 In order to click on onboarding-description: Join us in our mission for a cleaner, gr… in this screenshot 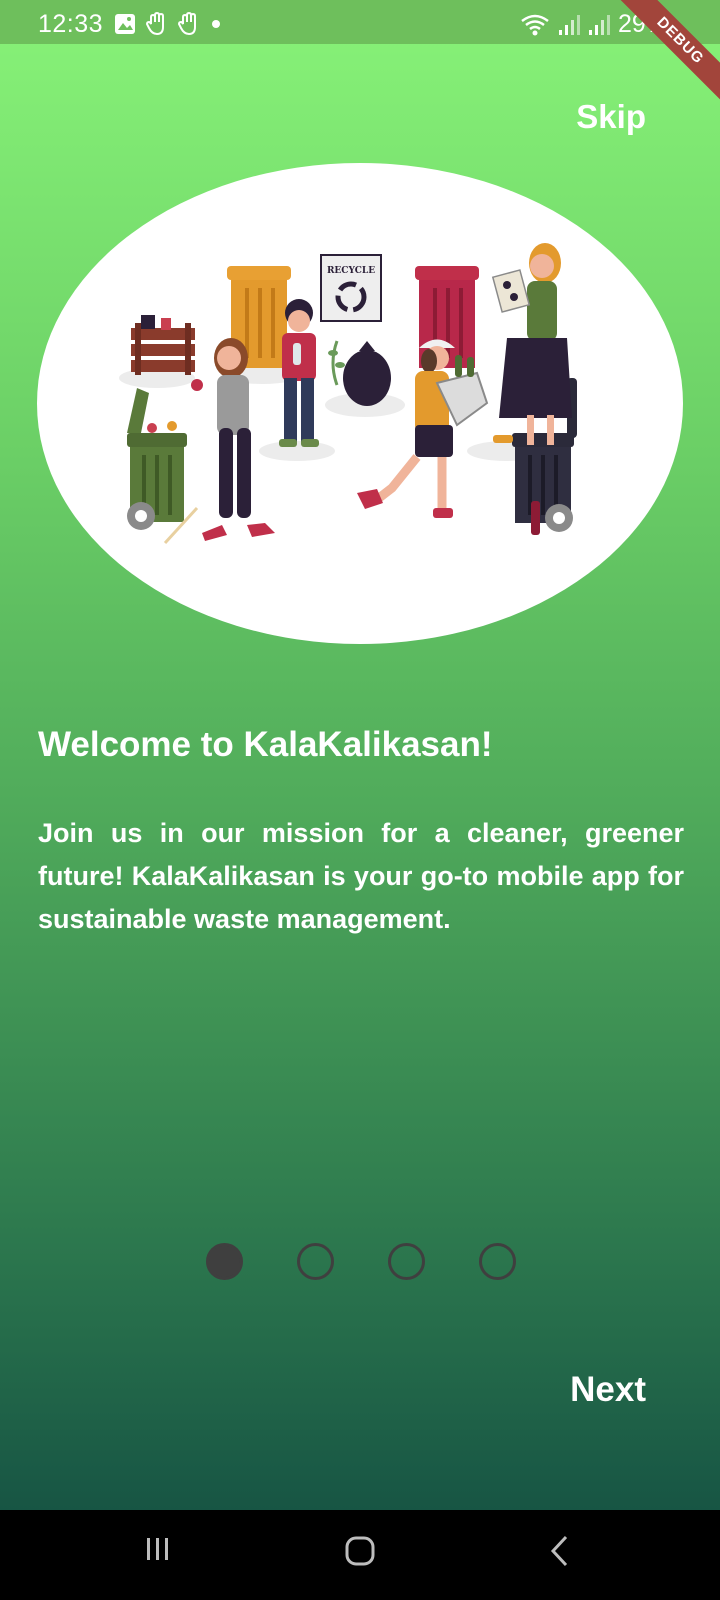, I will do `click(361, 876)`.